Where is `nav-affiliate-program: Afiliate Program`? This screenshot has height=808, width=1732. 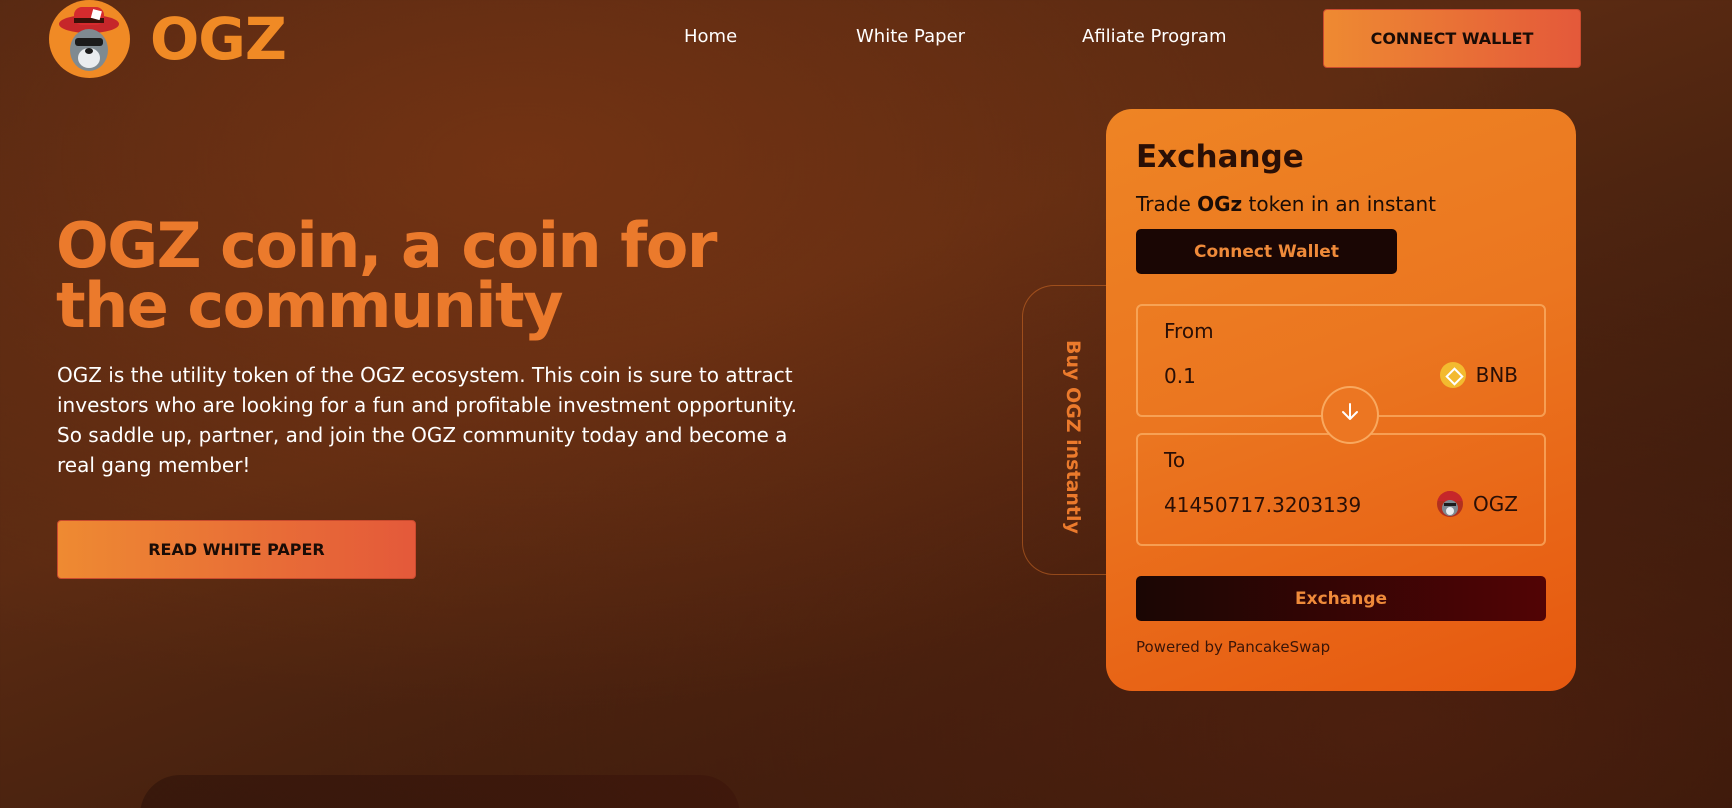 nav-affiliate-program: Afiliate Program is located at coordinates (1154, 36).